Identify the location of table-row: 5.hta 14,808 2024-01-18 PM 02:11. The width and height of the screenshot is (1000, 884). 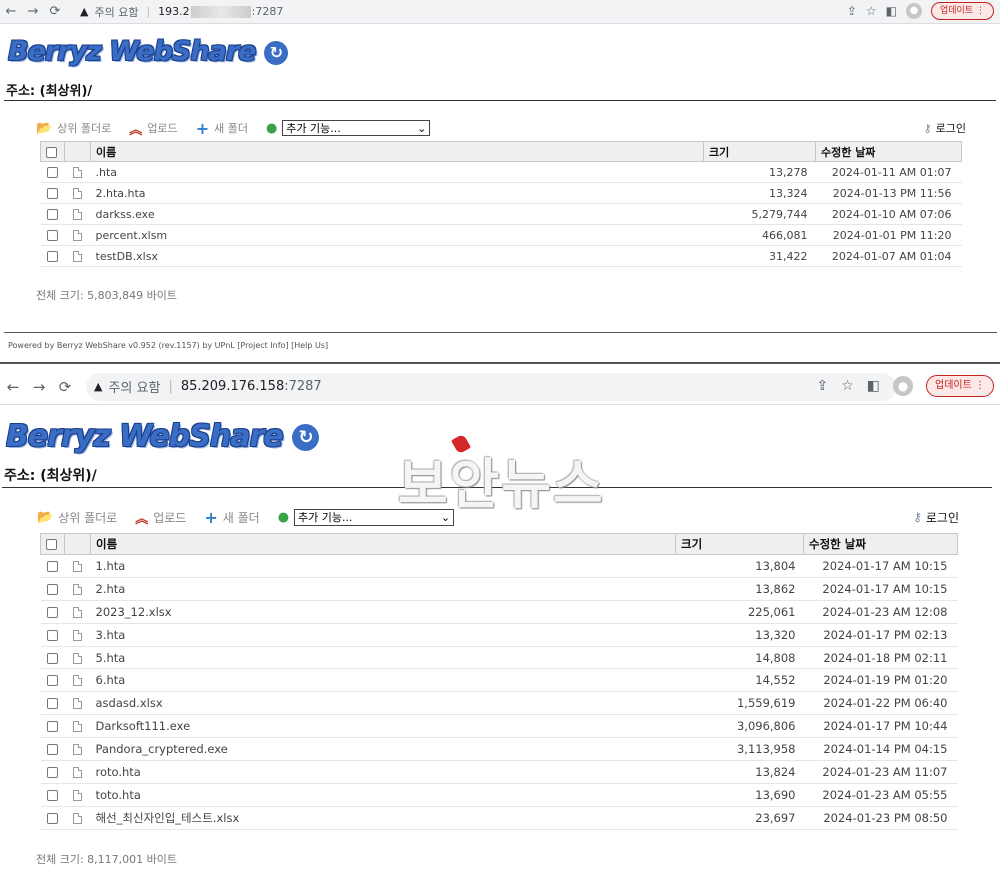
(499, 658).